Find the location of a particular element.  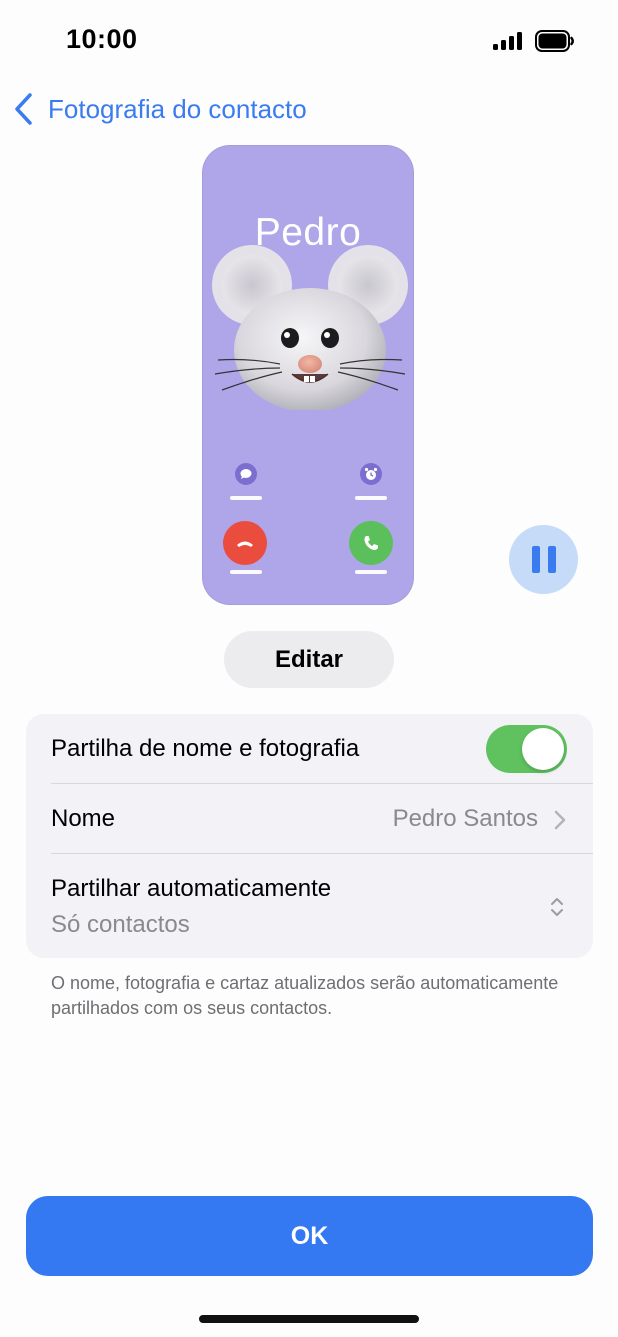

home-indicator is located at coordinates (309, 1319).